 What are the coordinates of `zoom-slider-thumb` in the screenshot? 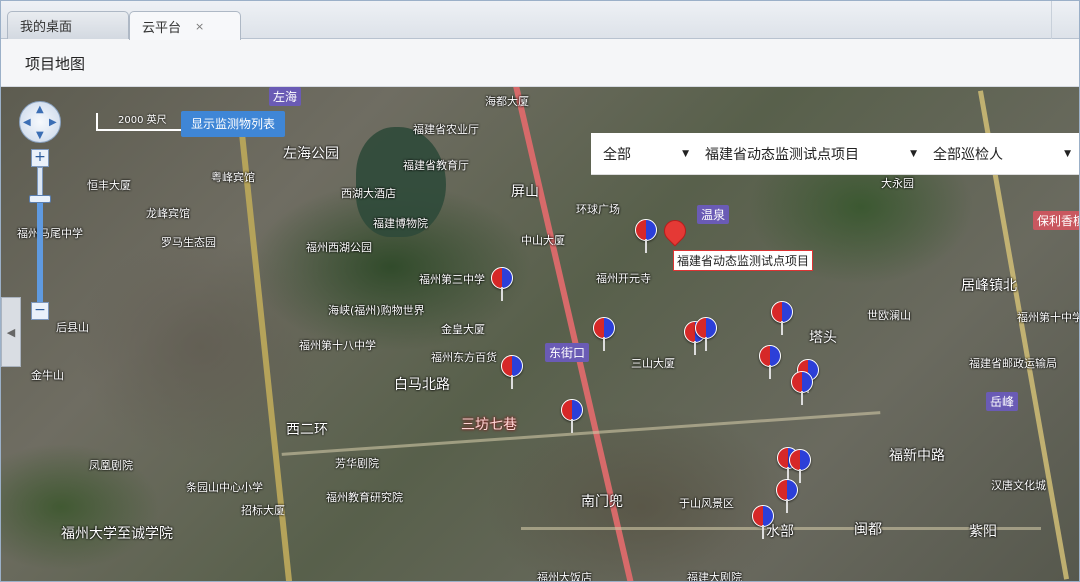 It's located at (40, 199).